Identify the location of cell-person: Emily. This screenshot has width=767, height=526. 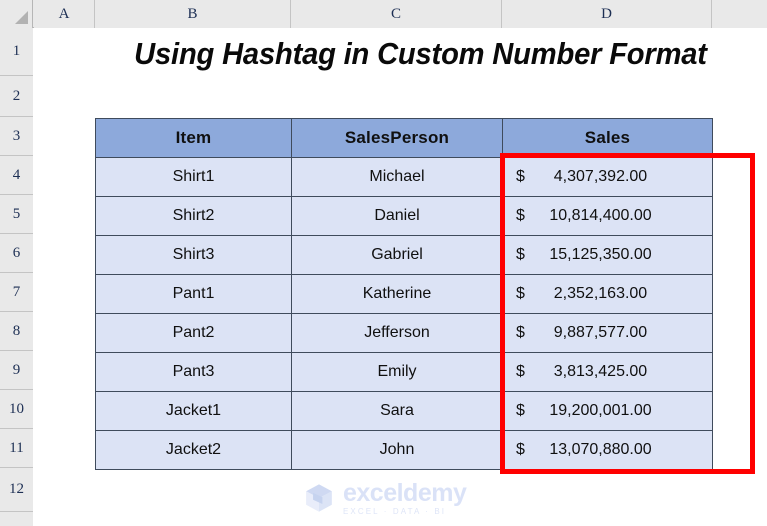
(397, 372).